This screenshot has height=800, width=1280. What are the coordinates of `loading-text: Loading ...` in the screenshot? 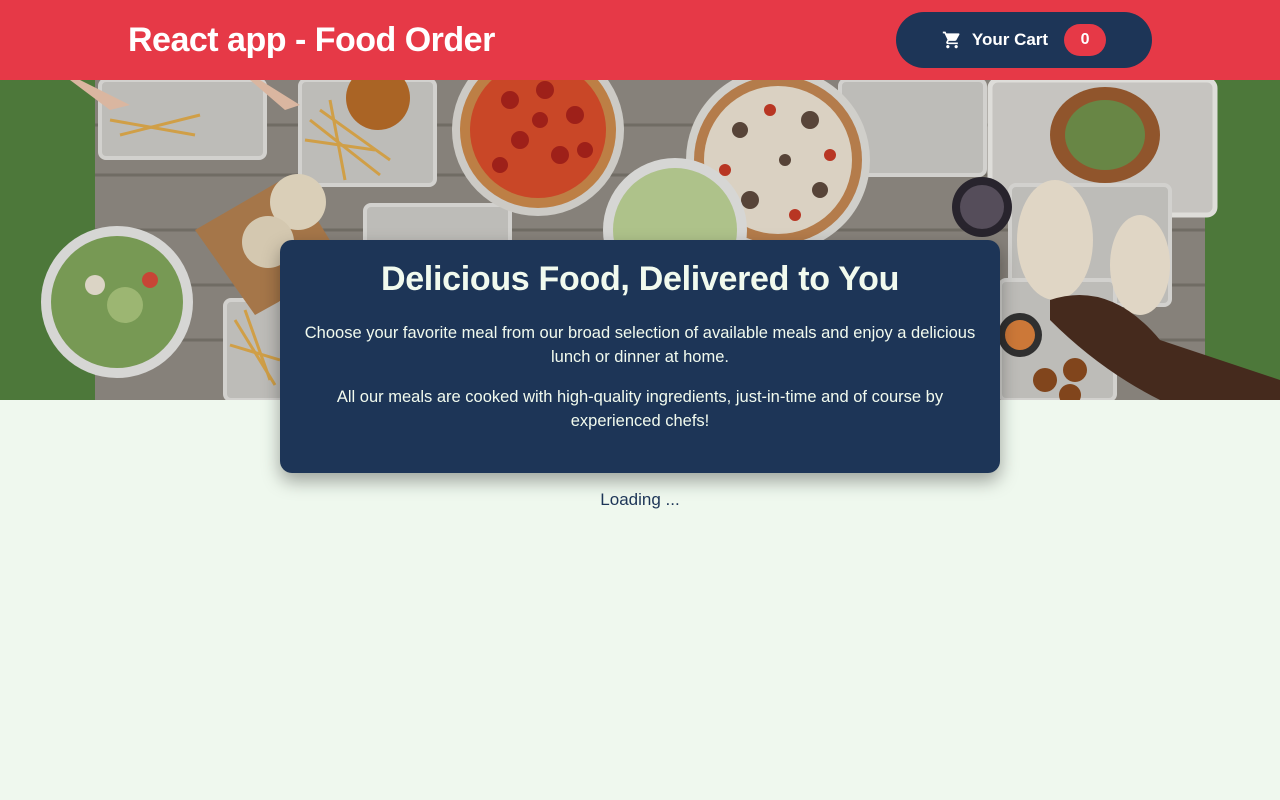 It's located at (640, 499).